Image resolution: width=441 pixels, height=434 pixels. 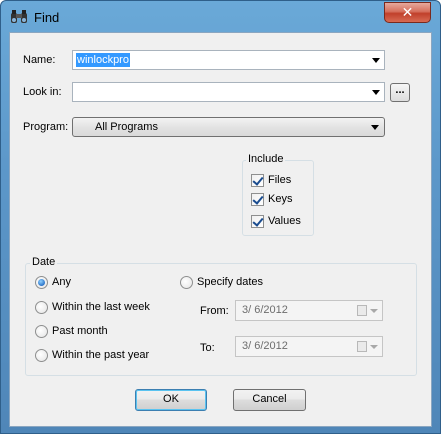 What do you see at coordinates (257, 221) in the screenshot?
I see `values-checkbox` at bounding box center [257, 221].